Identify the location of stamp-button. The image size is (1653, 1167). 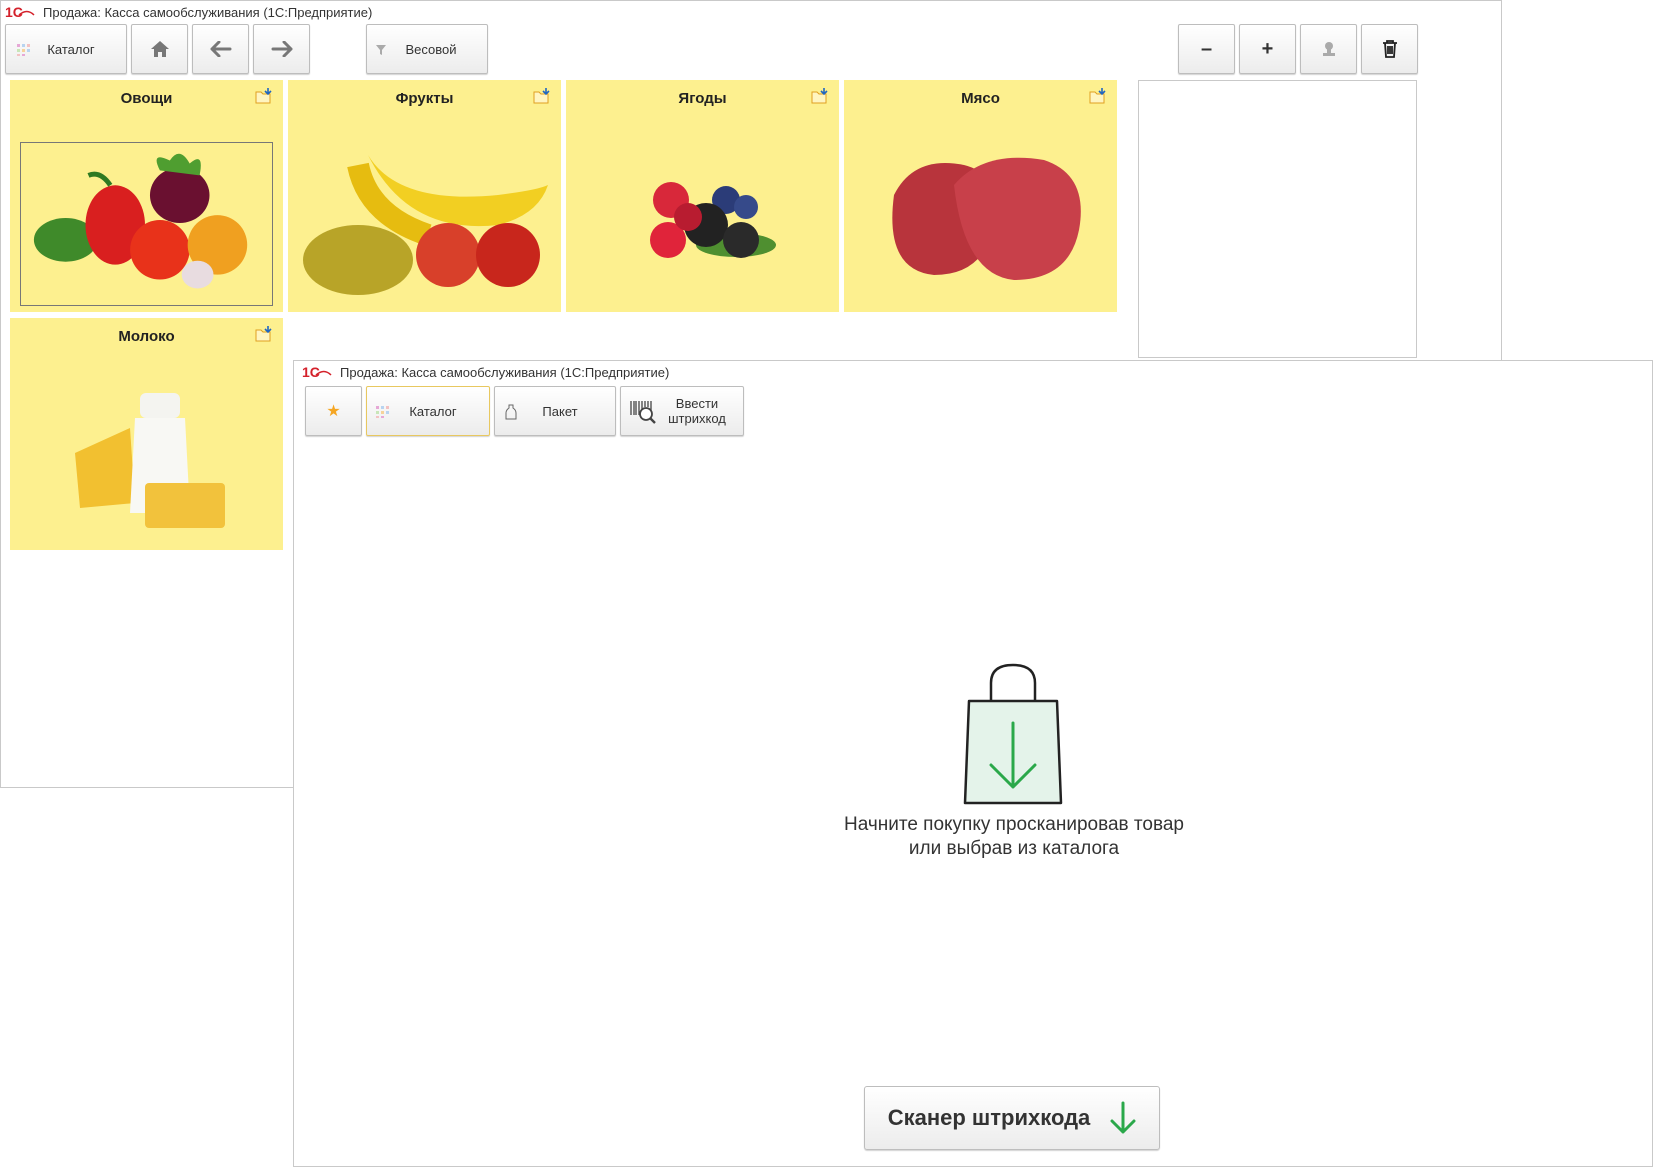
(1328, 49).